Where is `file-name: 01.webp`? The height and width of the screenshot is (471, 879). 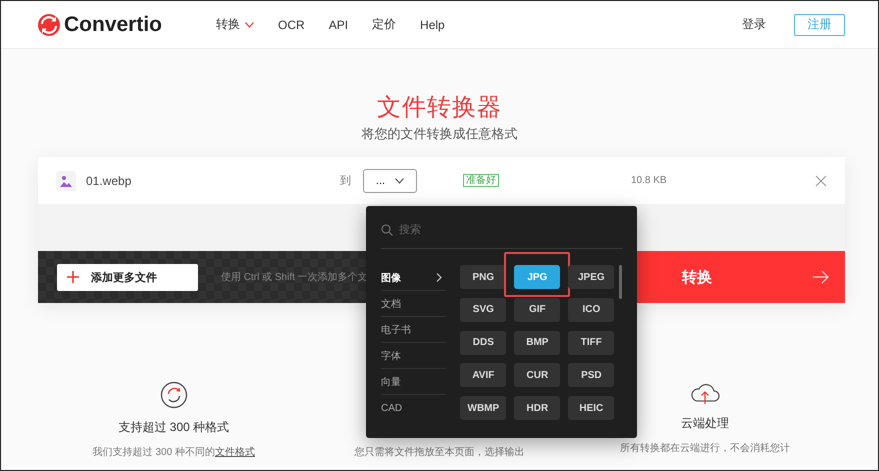 file-name: 01.webp is located at coordinates (109, 181).